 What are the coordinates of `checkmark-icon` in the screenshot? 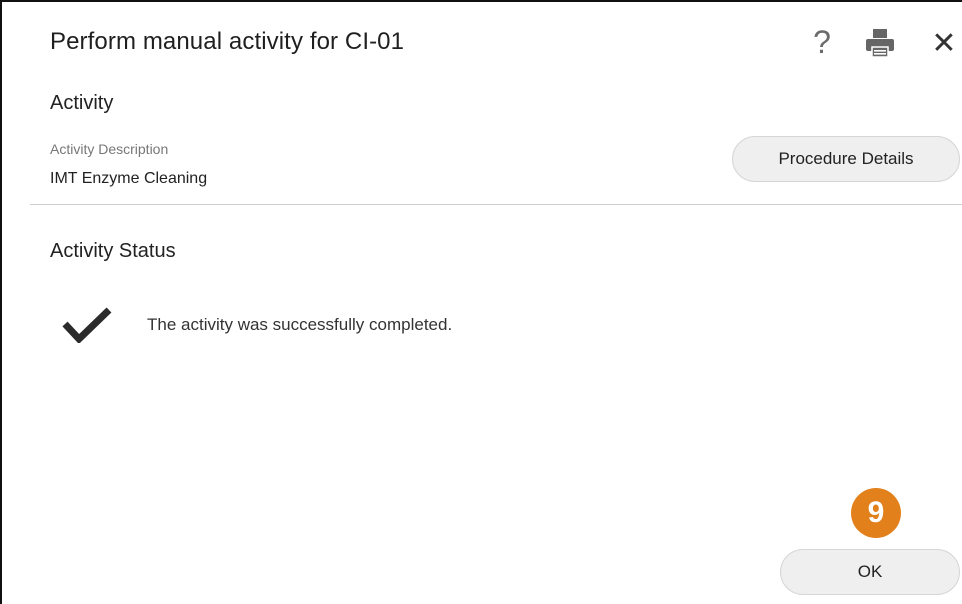 It's located at (87, 325).